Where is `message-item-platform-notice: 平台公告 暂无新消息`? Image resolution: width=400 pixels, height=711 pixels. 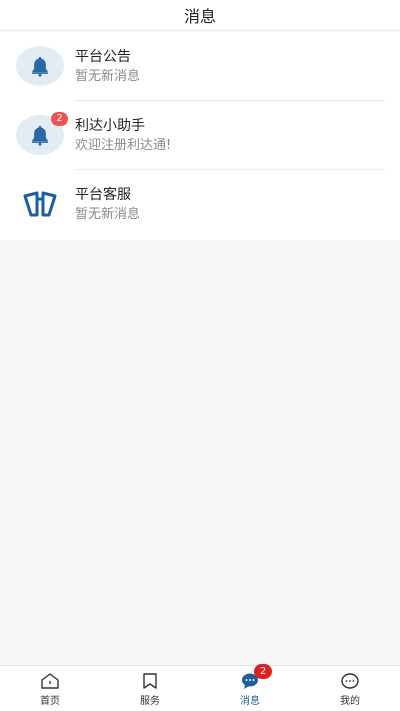
message-item-platform-notice: 平台公告 暂无新消息 is located at coordinates (200, 66).